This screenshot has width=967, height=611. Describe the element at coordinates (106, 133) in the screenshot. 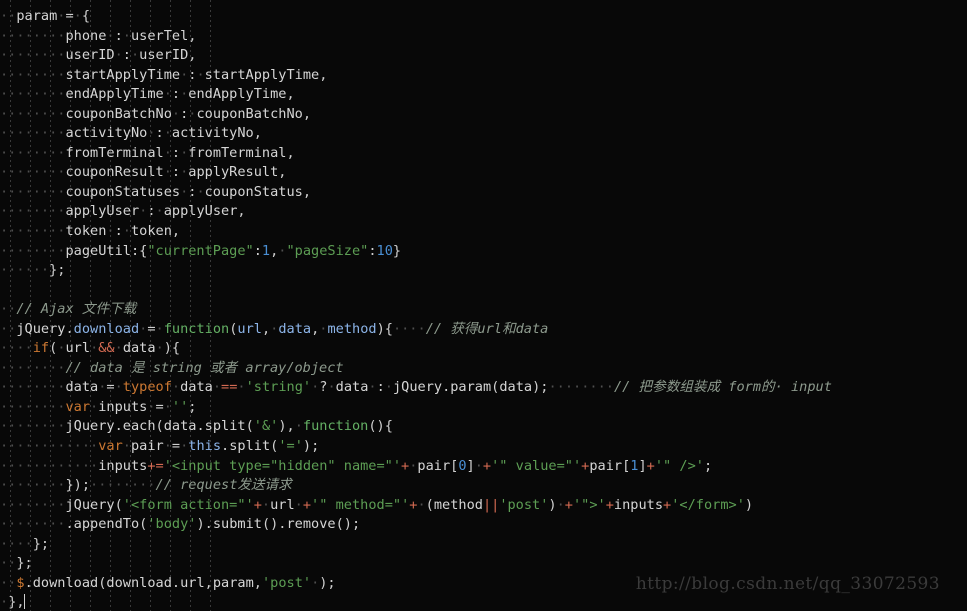

I see `token-id: activityNo` at that location.